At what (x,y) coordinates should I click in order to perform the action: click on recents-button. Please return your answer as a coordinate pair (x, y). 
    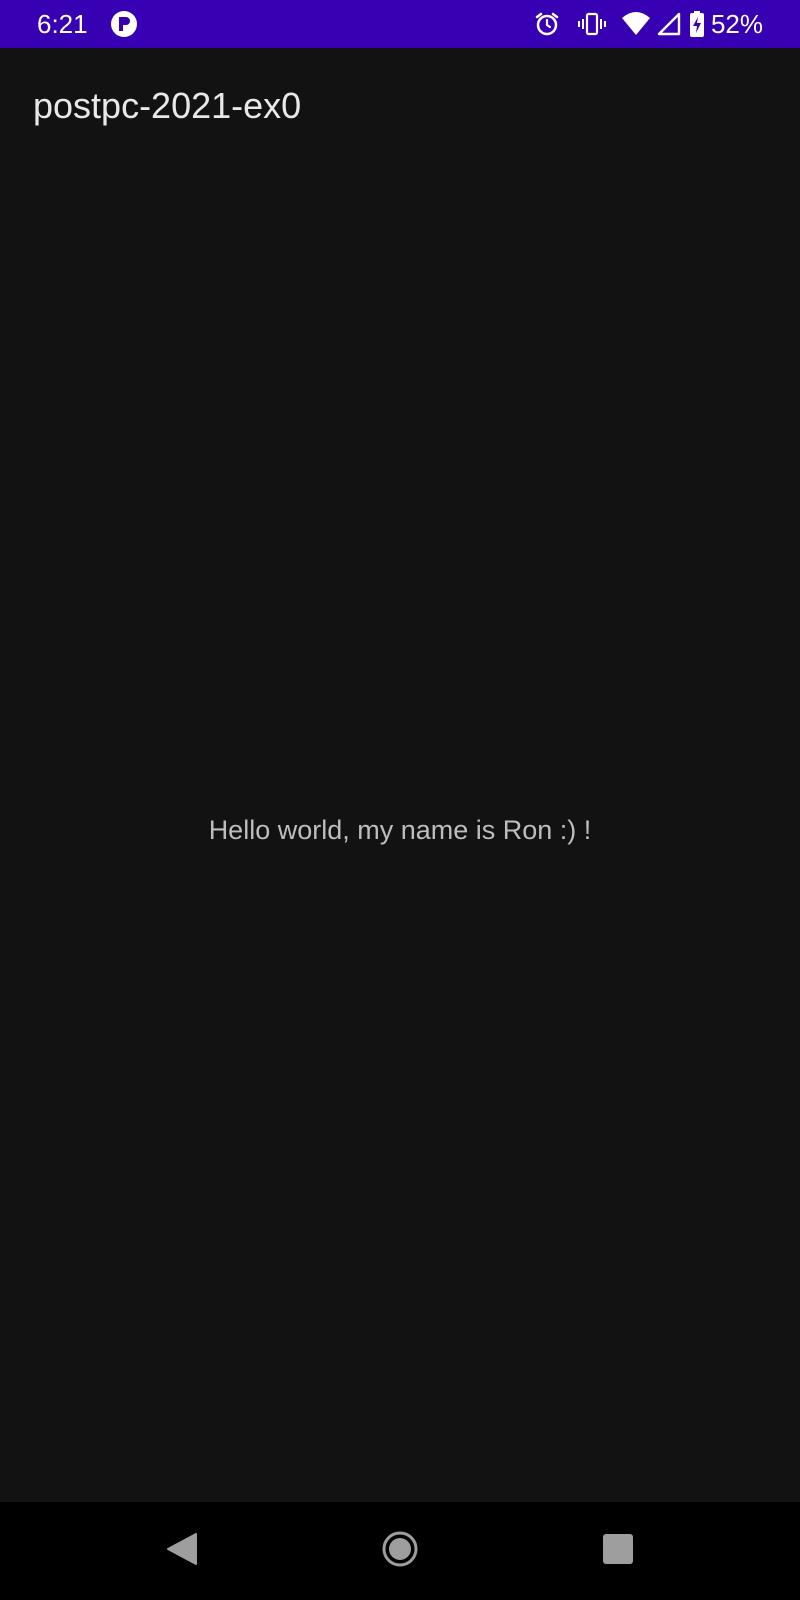
    Looking at the image, I should click on (618, 1551).